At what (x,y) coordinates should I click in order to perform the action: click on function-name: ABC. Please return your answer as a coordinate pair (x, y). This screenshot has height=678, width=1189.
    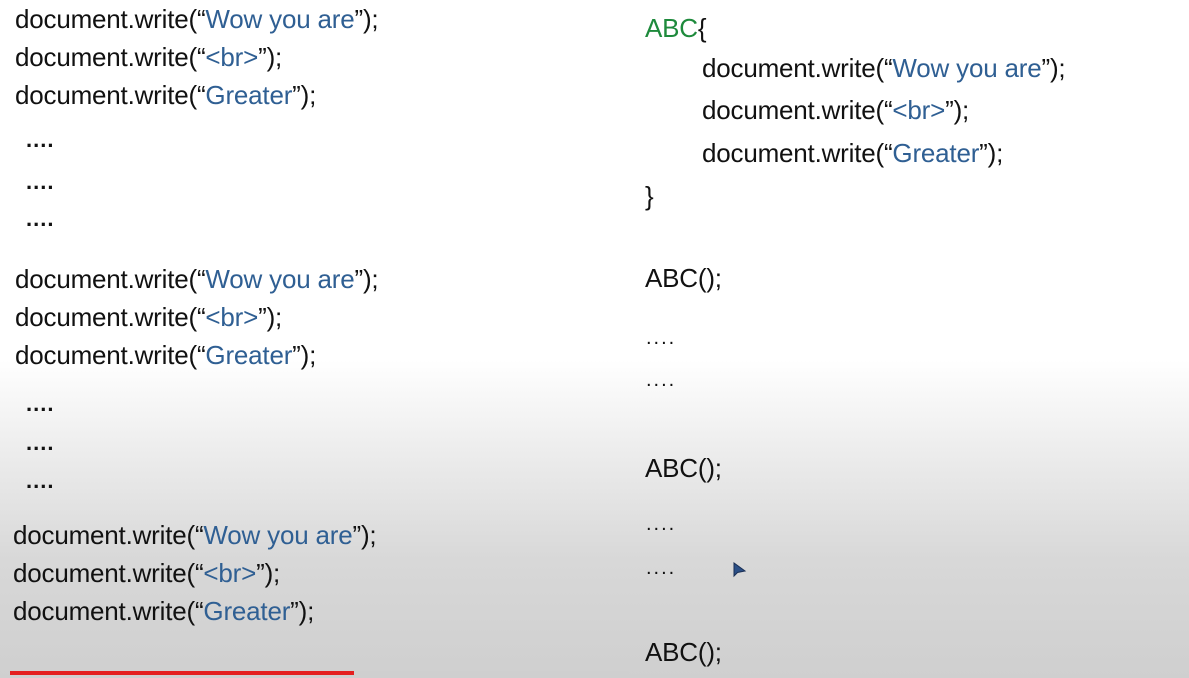
    Looking at the image, I should click on (671, 28).